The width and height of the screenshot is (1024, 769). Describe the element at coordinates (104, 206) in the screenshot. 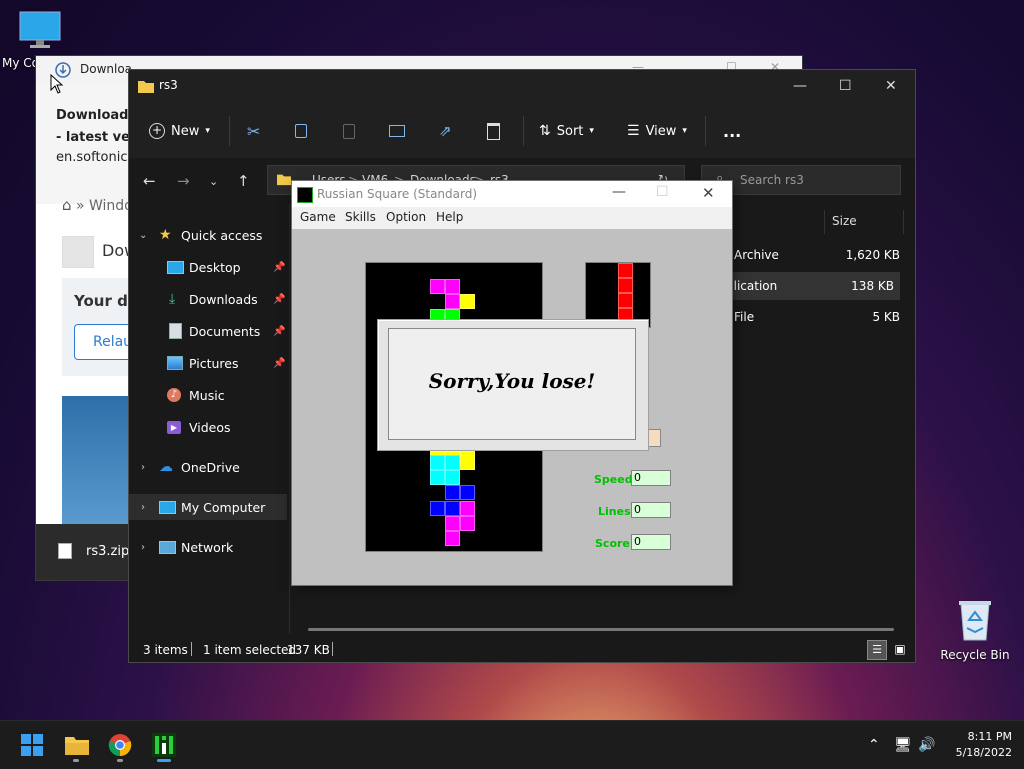

I see `breadcrumb-text: » Windo` at that location.